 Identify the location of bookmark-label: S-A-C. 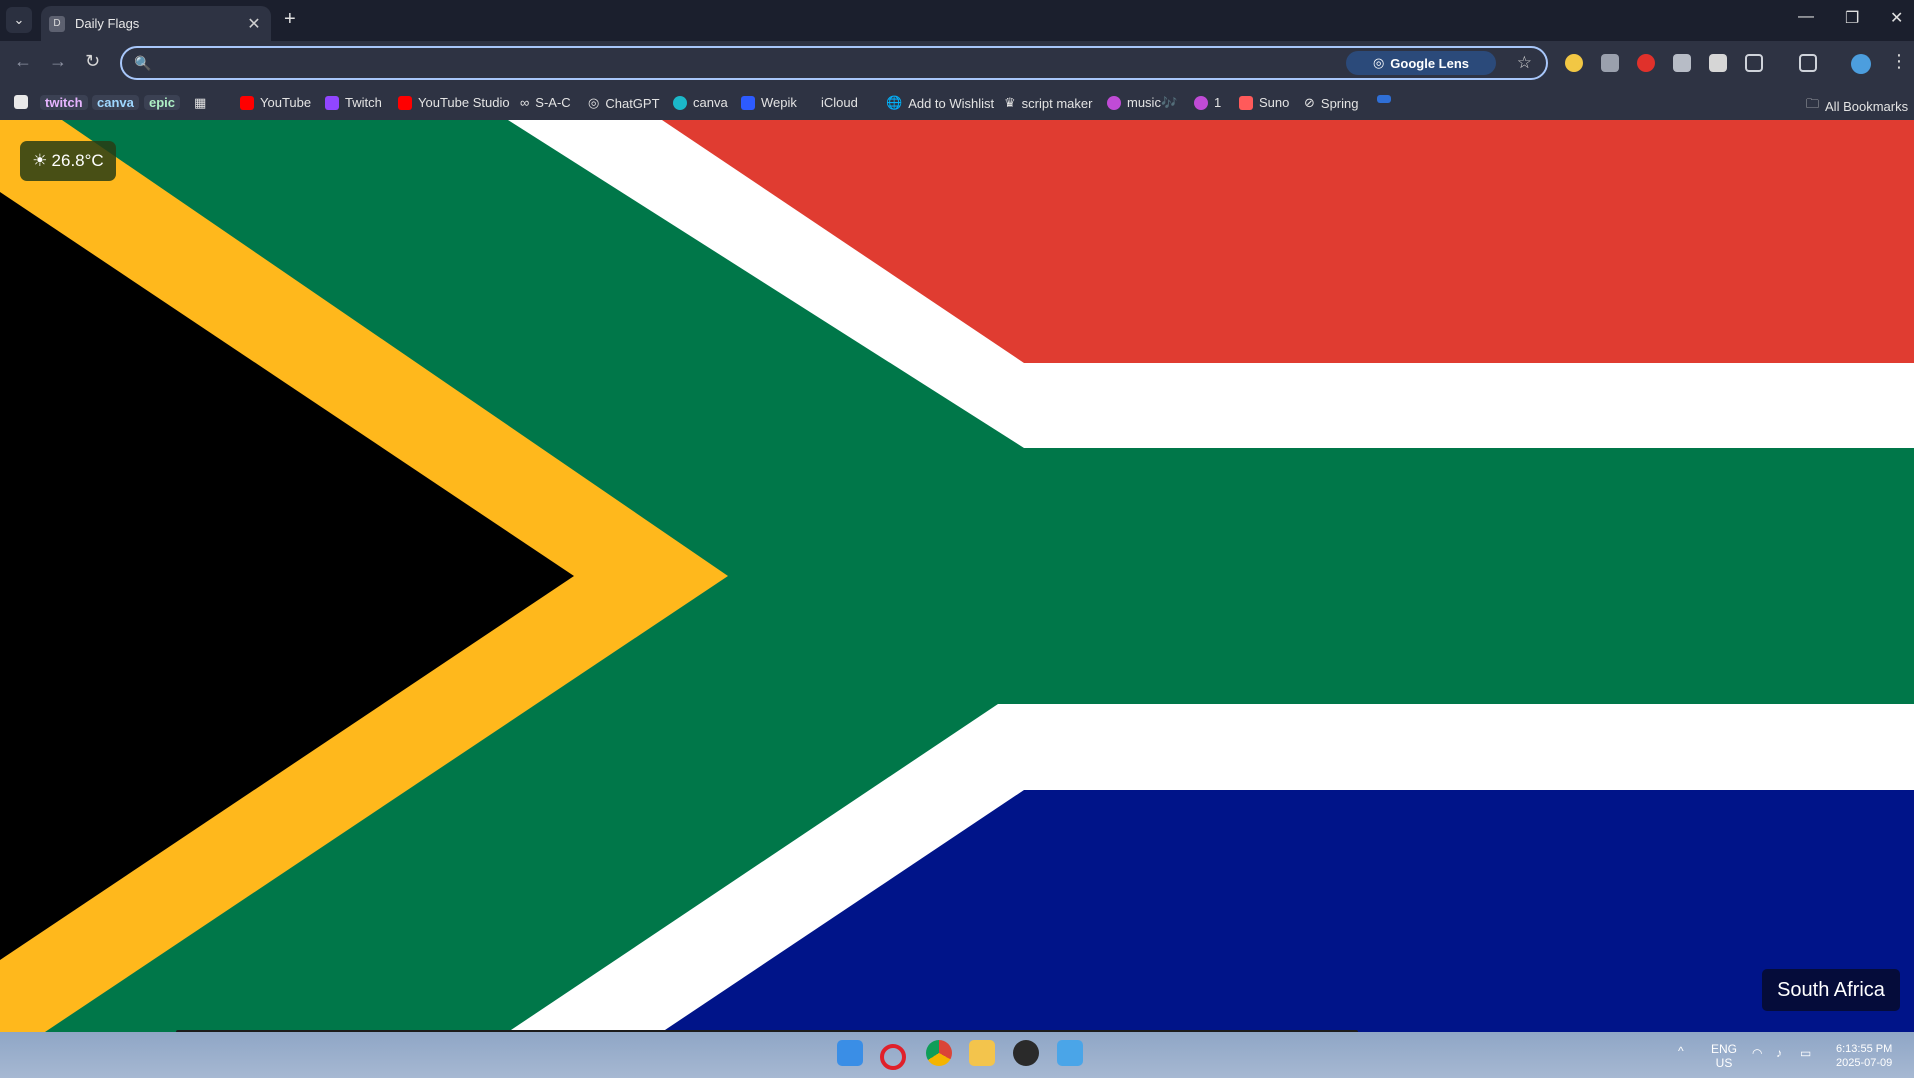
(553, 102).